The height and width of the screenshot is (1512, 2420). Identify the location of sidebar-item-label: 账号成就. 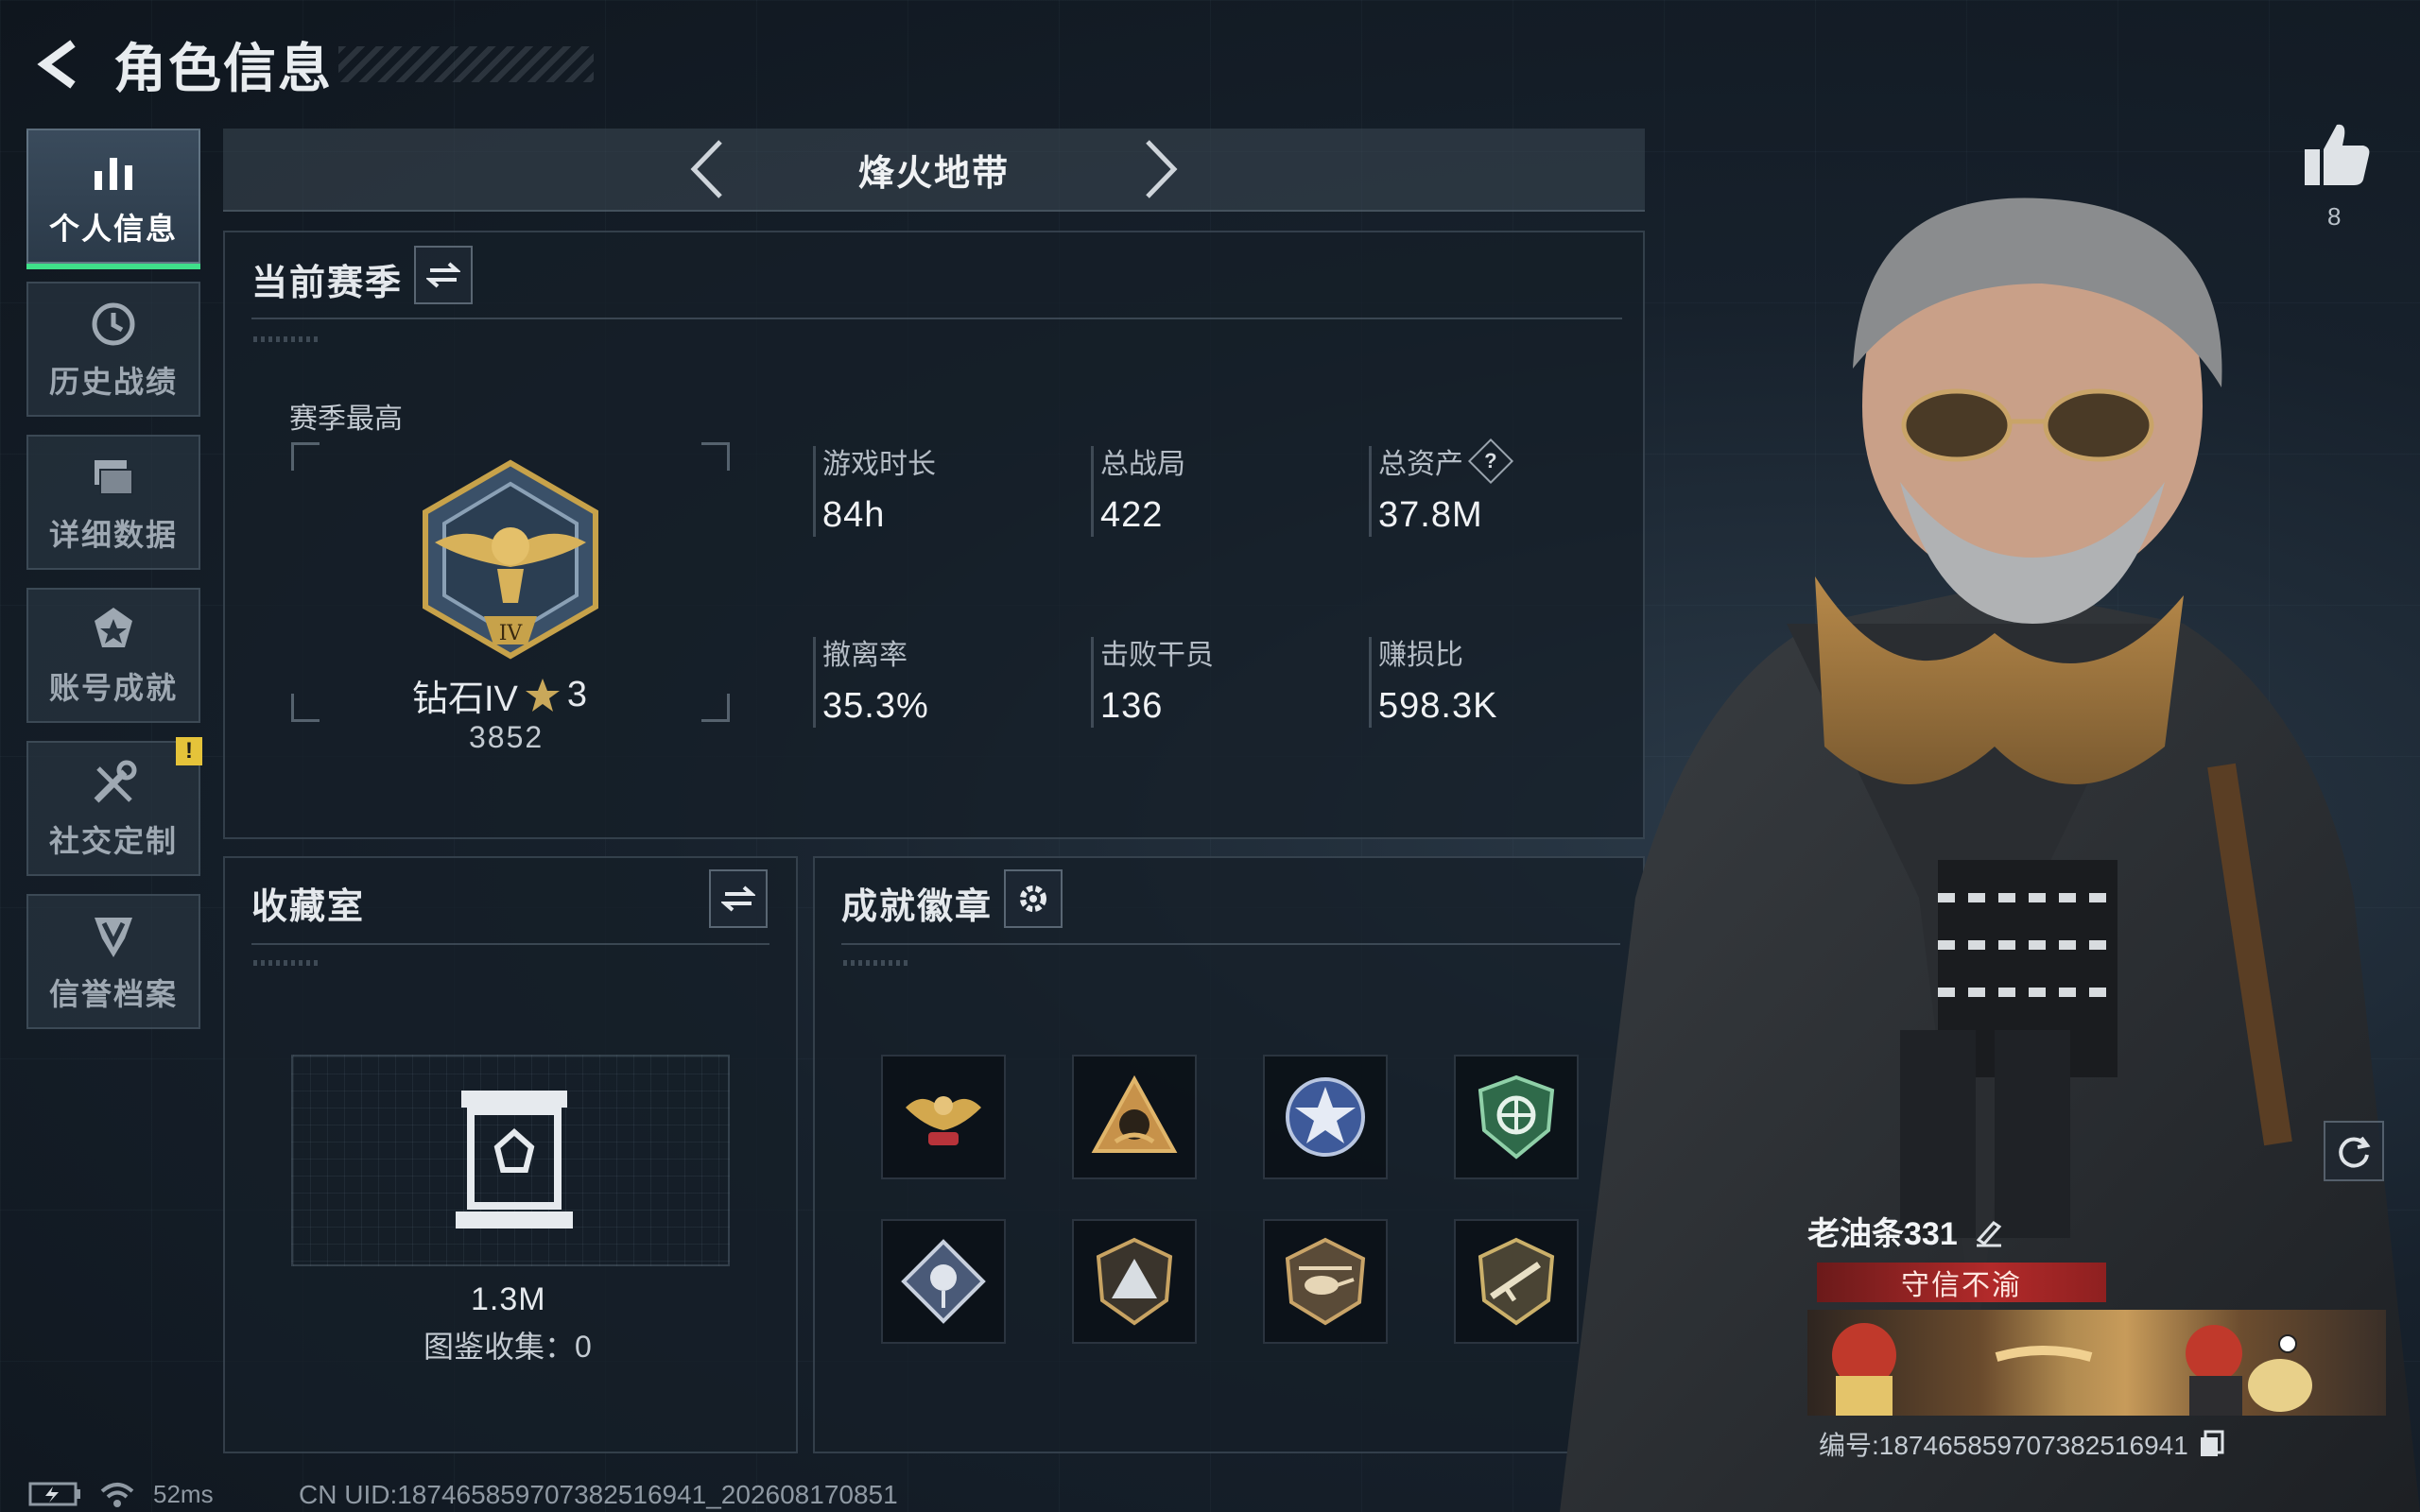
(113, 687).